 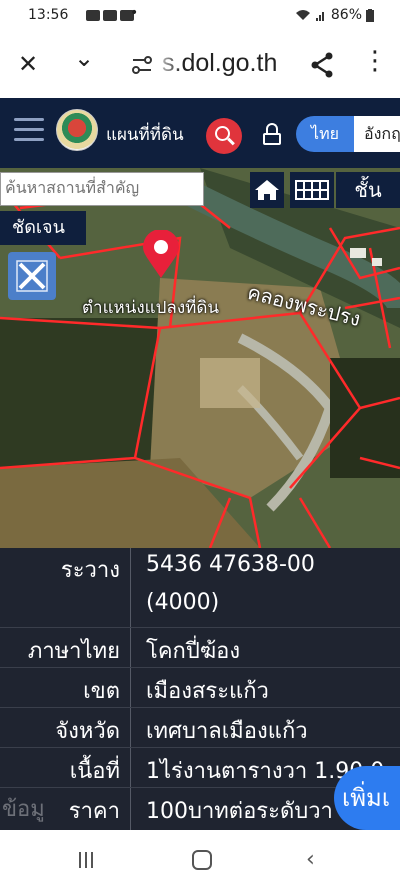 I want to click on url-fade, so click(x=167, y=64).